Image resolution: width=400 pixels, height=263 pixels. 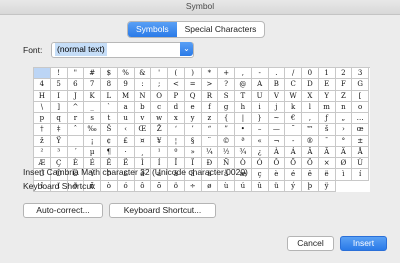 I want to click on symbol-cell: ©, so click(x=226, y=141).